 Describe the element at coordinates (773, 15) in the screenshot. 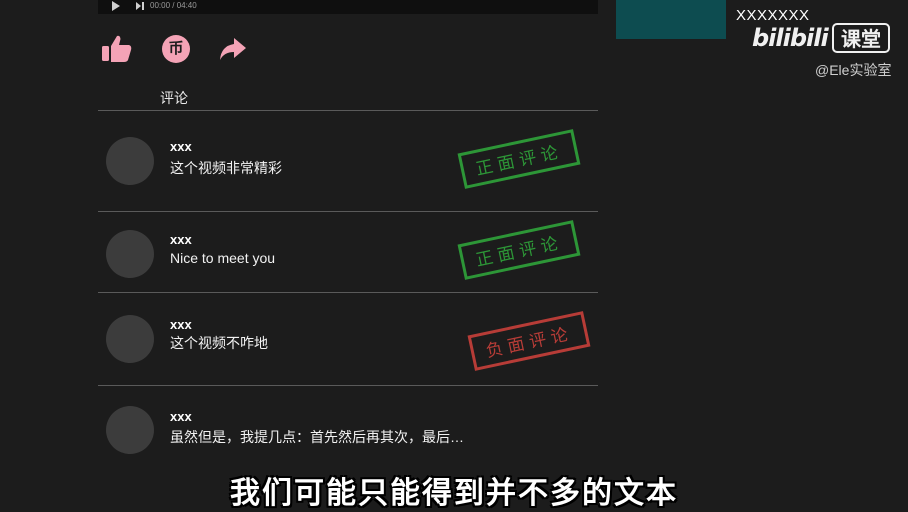

I see `corner-name: XXXXXXX` at that location.